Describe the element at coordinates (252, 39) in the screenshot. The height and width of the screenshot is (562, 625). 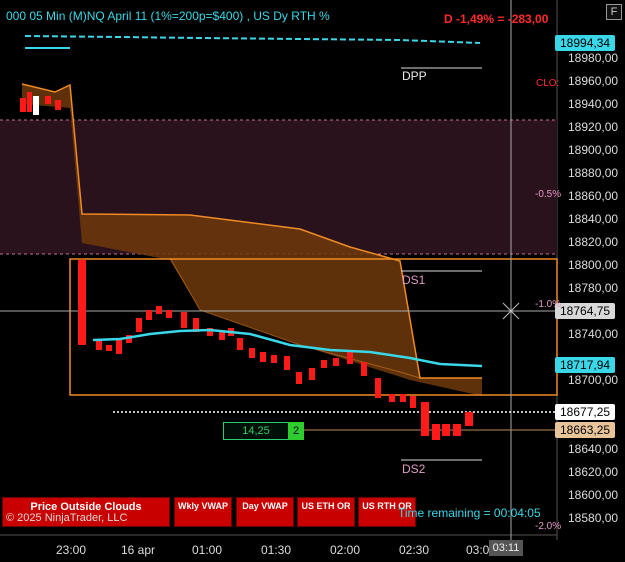
I see `weekly-vwap-line` at that location.